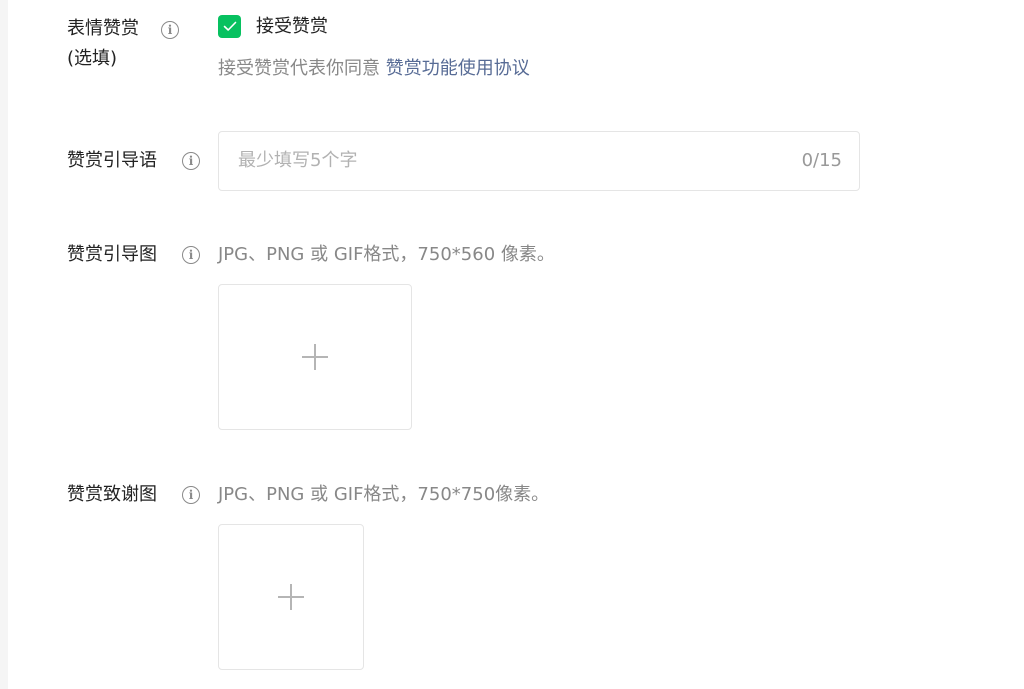  What do you see at coordinates (112, 494) in the screenshot?
I see `thanks-image-label: 赞赏致谢图` at bounding box center [112, 494].